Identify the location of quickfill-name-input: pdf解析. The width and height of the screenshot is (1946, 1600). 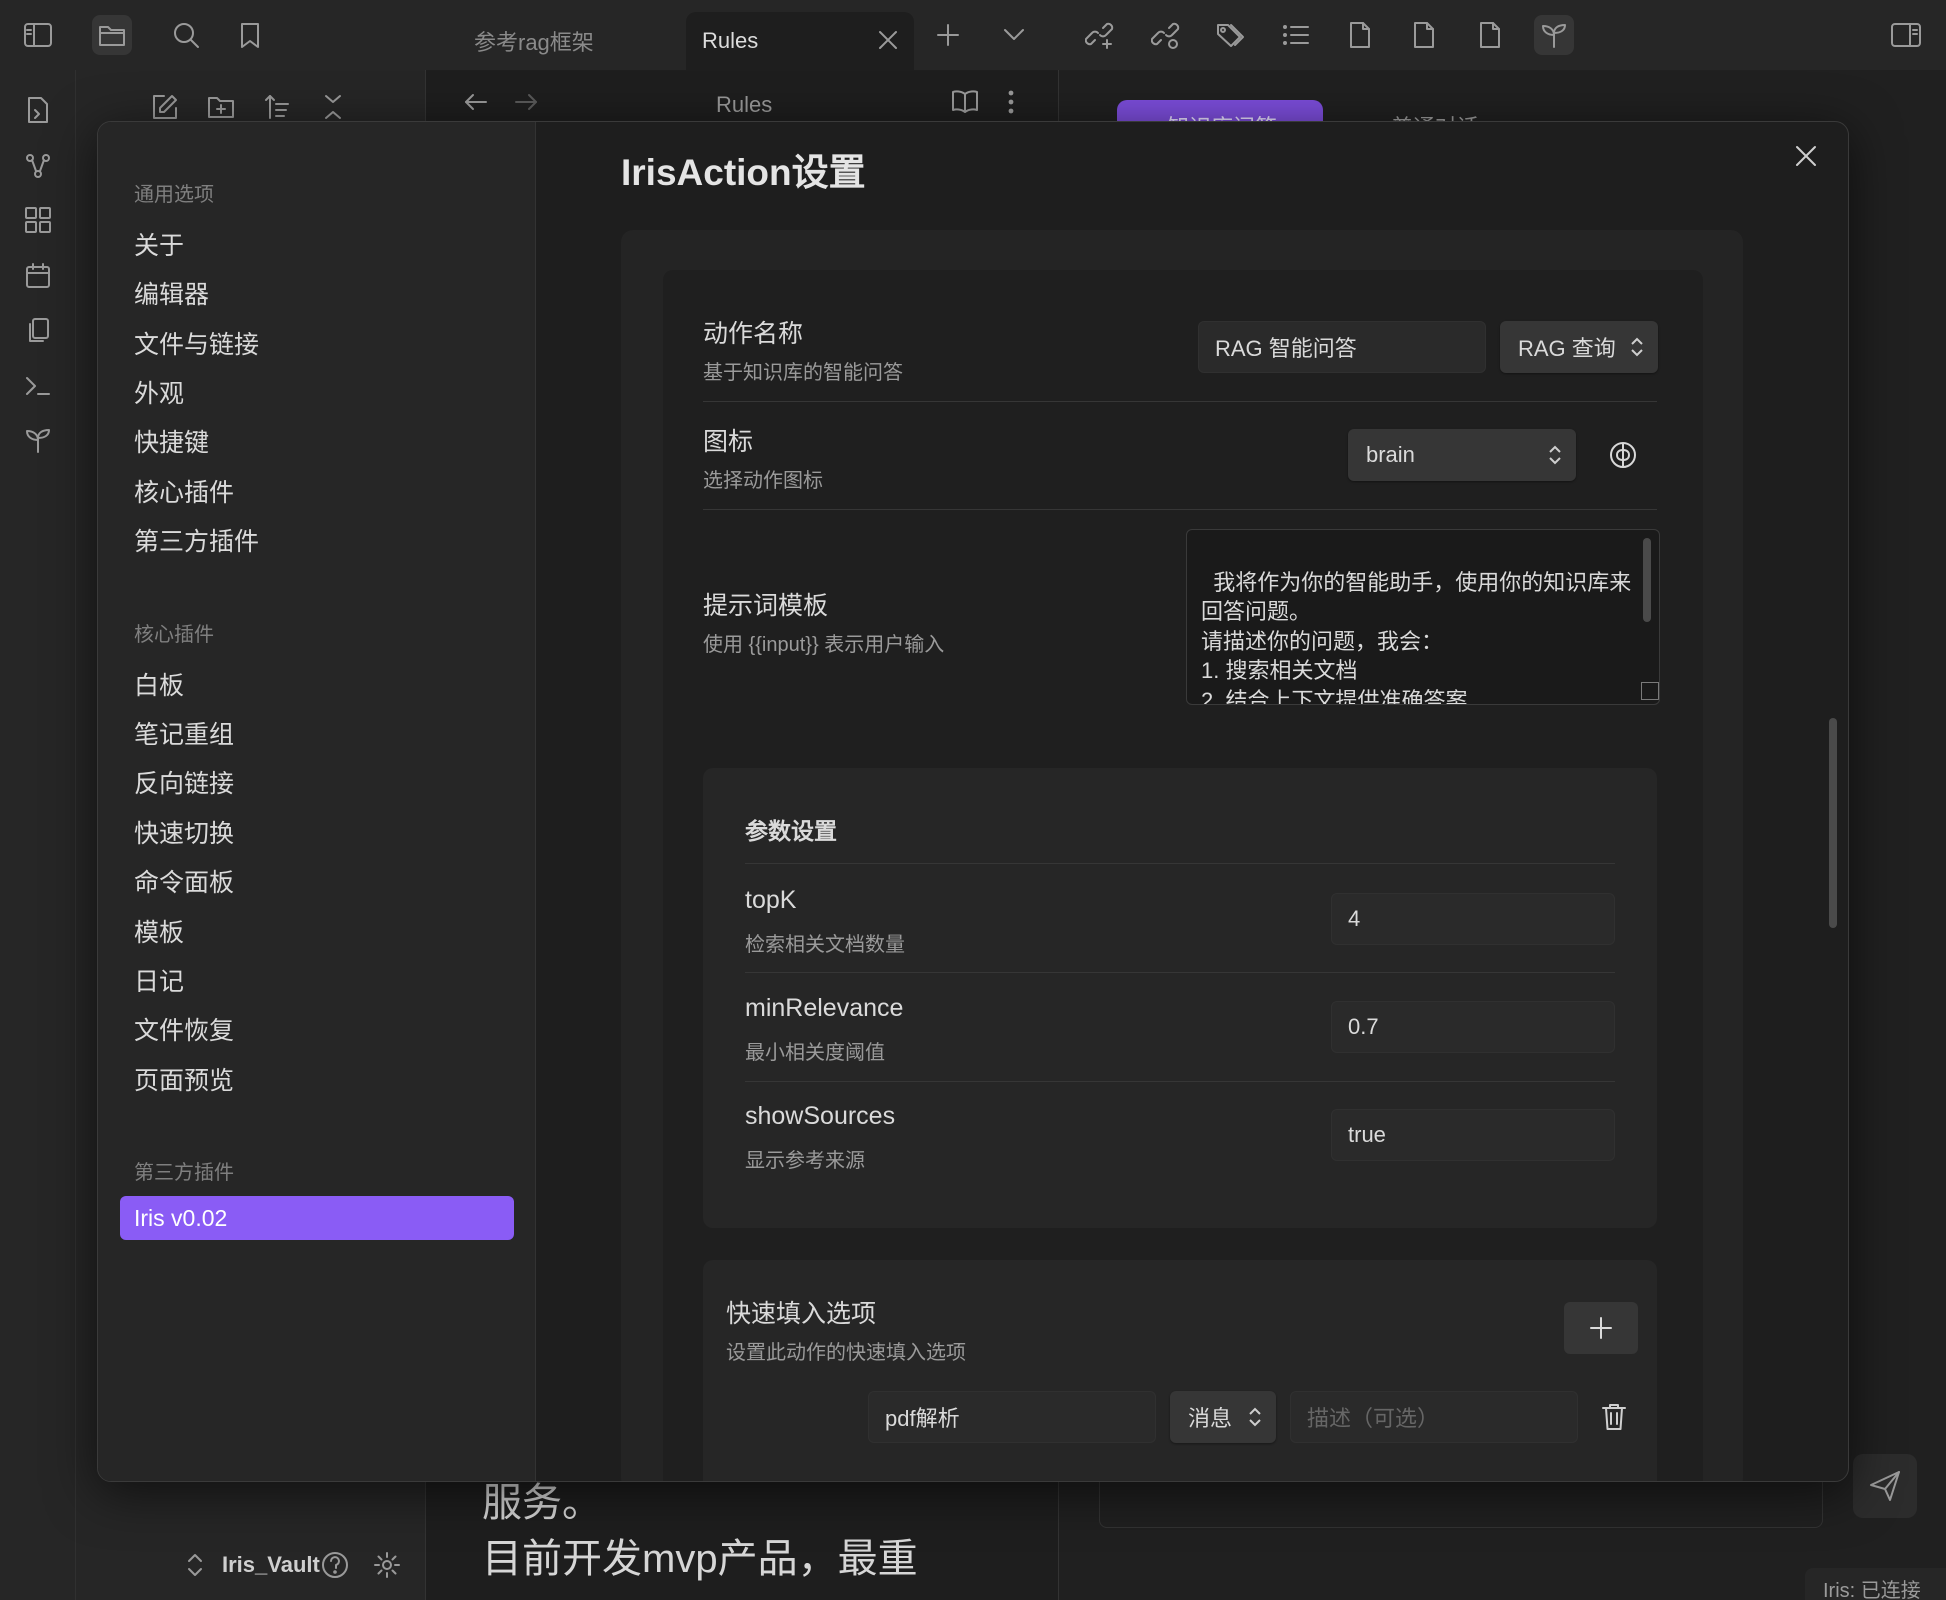
(1012, 1417).